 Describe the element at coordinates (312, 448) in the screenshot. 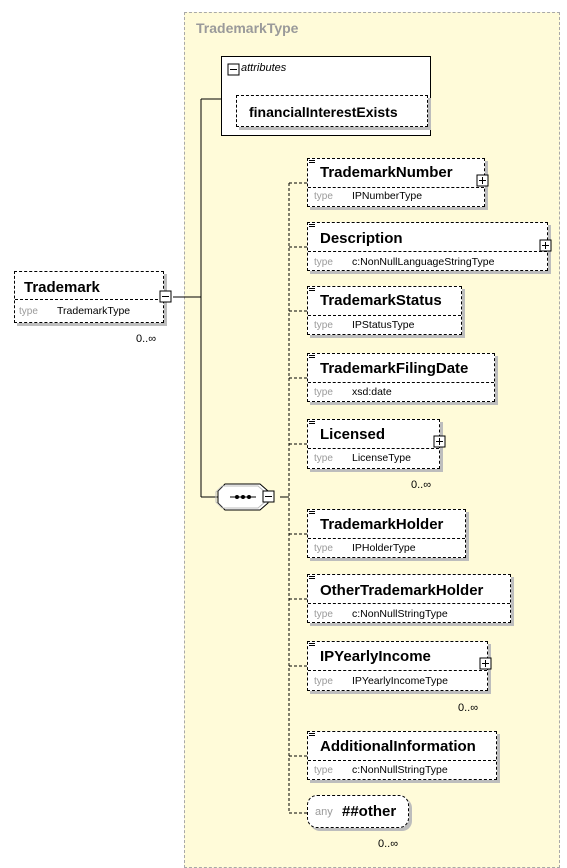

I see `element-marker-icon` at that location.